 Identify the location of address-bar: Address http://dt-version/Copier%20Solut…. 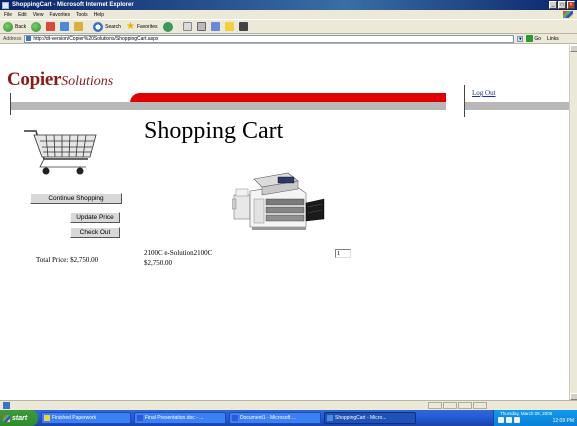
(288, 39).